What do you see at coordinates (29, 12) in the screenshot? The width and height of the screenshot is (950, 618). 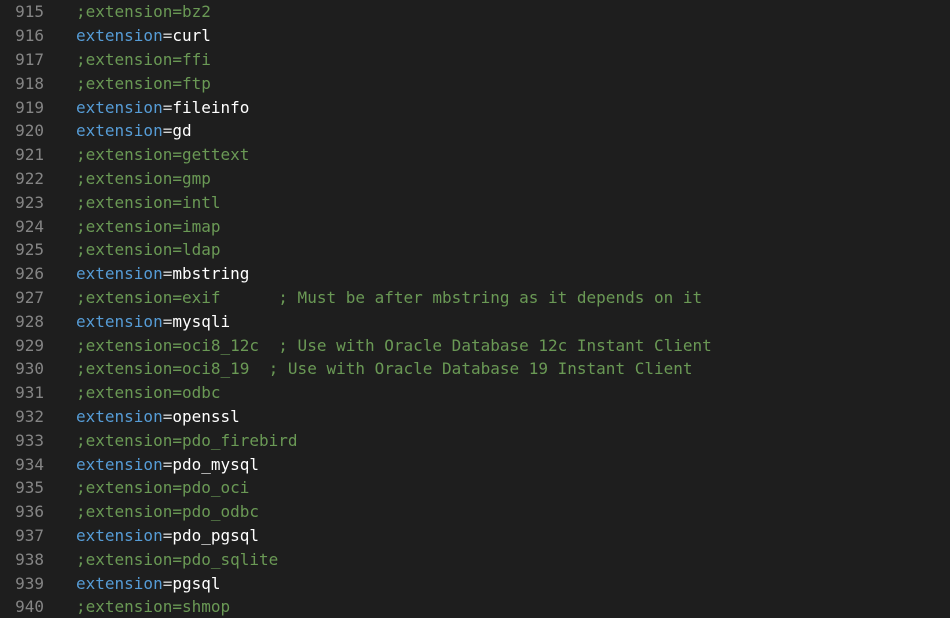 I see `line-number: 915` at bounding box center [29, 12].